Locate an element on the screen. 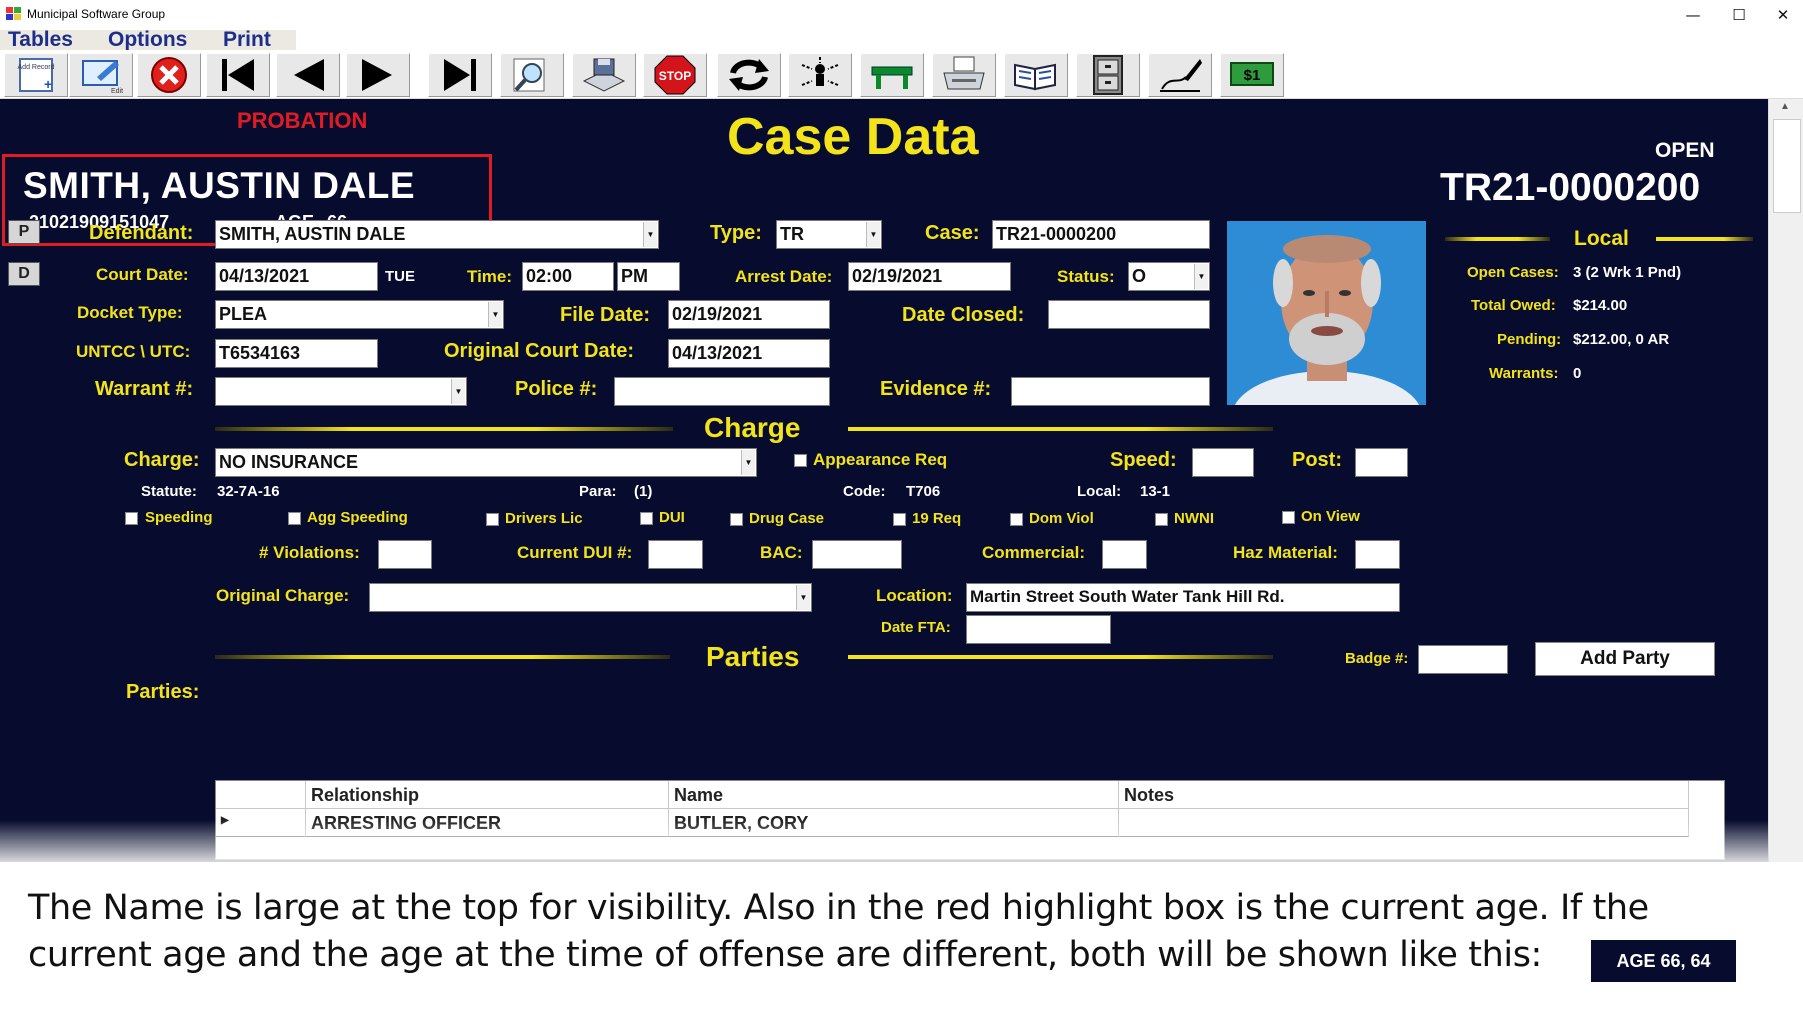 The height and width of the screenshot is (1016, 1803). violations-field is located at coordinates (405, 554).